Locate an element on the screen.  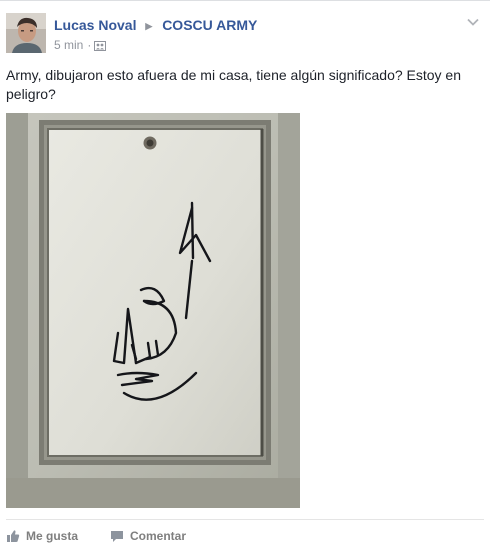
comment-button: Comentar is located at coordinates (148, 536).